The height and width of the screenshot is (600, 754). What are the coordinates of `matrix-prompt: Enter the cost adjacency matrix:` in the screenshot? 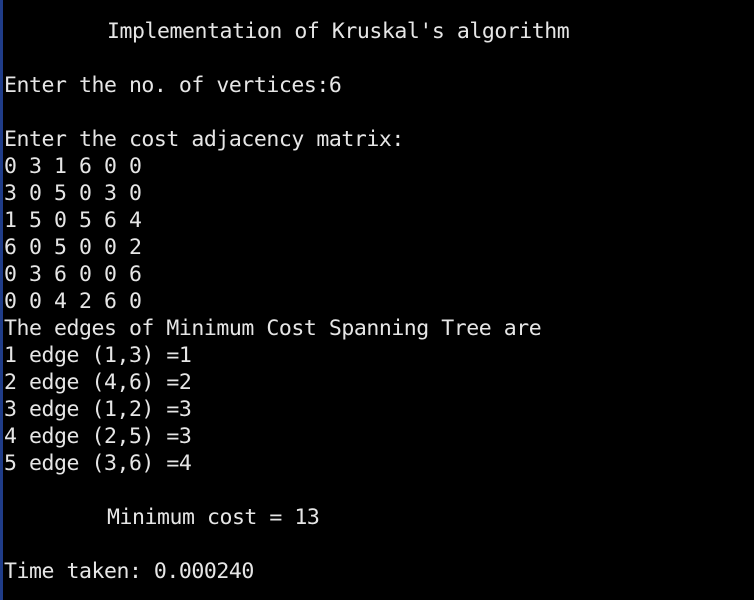 It's located at (204, 139).